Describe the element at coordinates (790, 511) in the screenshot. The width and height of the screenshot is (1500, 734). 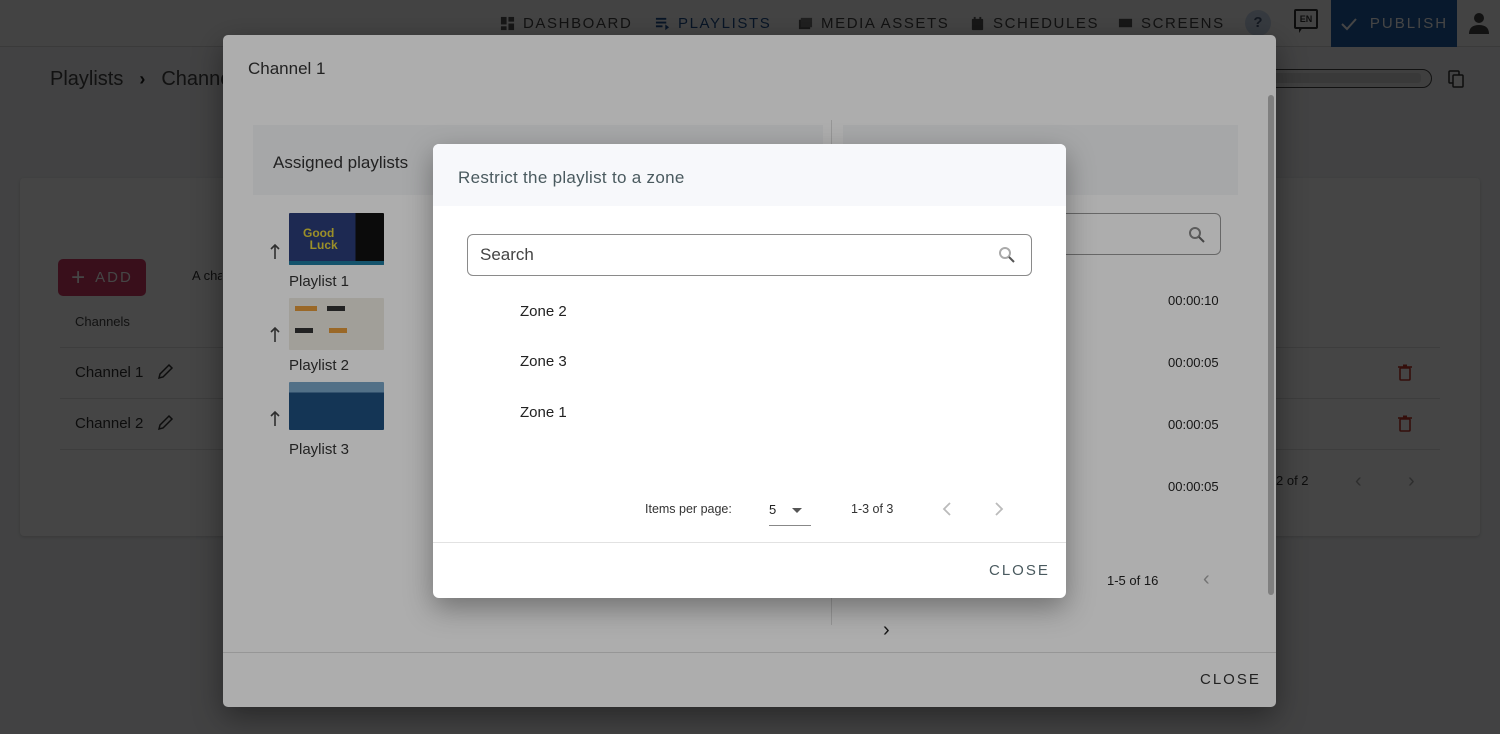
I see `items-per-page-select: 5` at that location.